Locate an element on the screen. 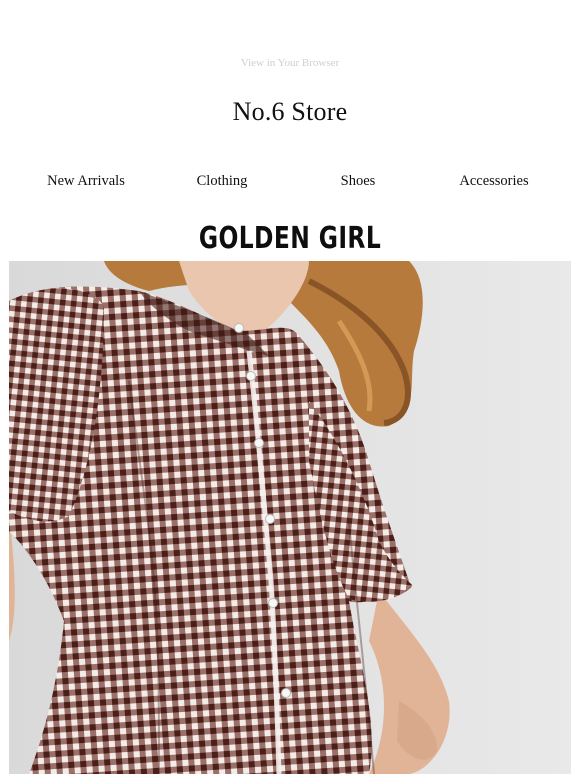  nav-item-accessories: Accessories is located at coordinates (493, 181).